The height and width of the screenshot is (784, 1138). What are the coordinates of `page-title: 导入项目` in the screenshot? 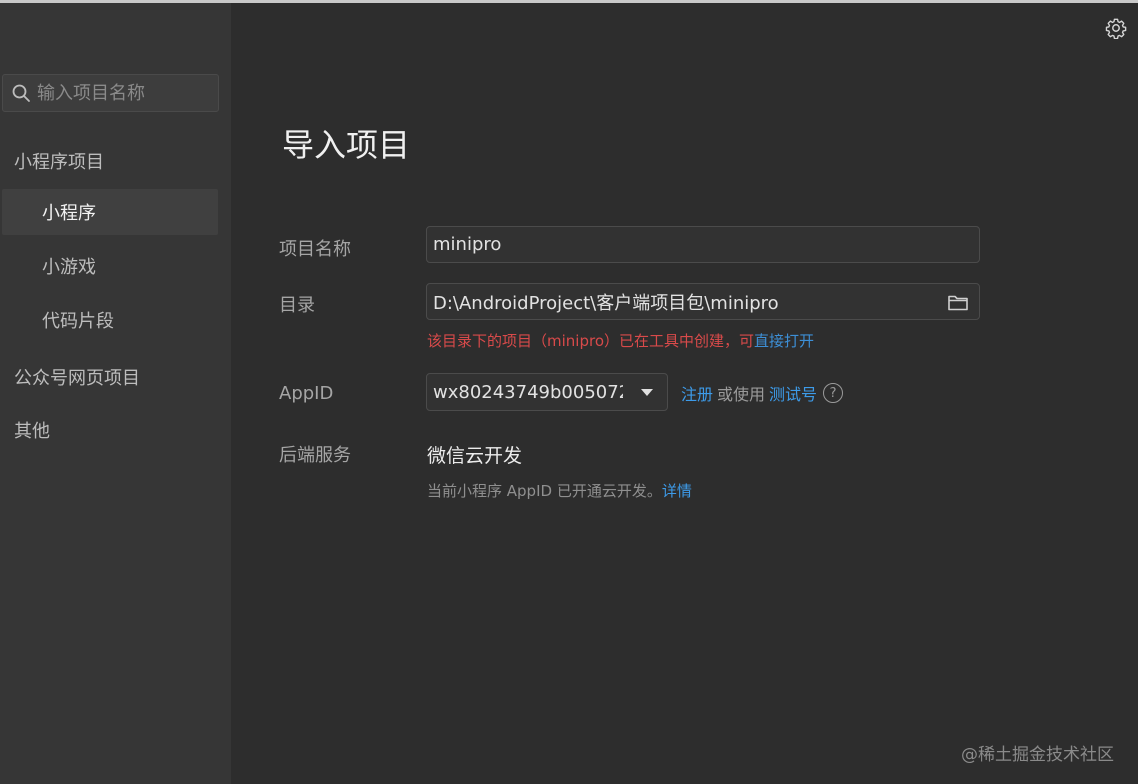 It's located at (346, 145).